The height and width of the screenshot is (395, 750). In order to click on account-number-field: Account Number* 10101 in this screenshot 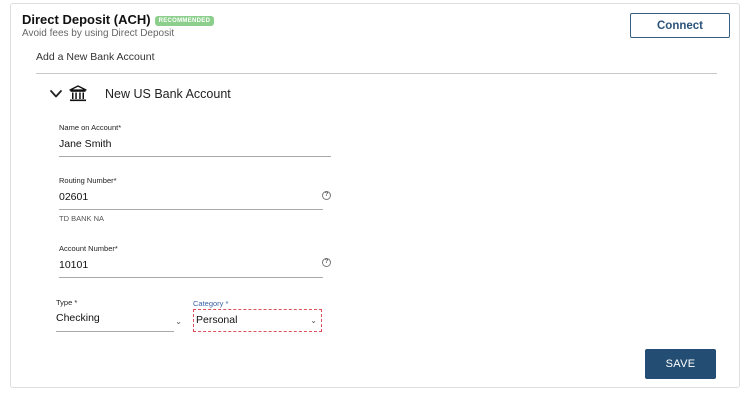, I will do `click(191, 261)`.